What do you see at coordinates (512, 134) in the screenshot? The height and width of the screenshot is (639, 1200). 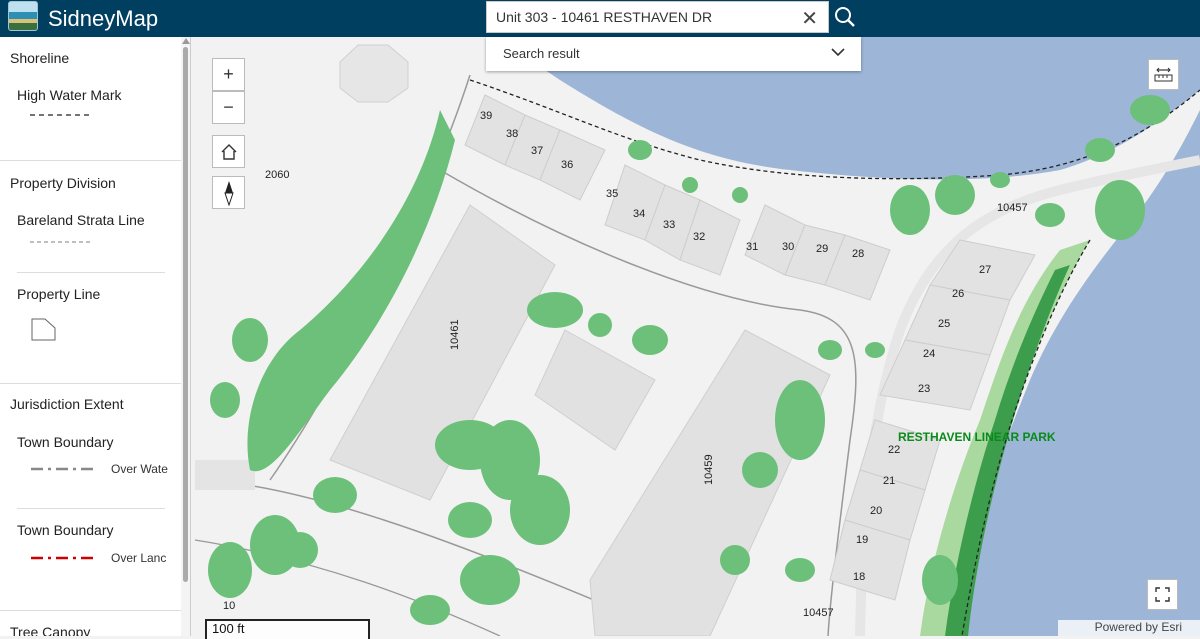 I see `unit-label: 38` at bounding box center [512, 134].